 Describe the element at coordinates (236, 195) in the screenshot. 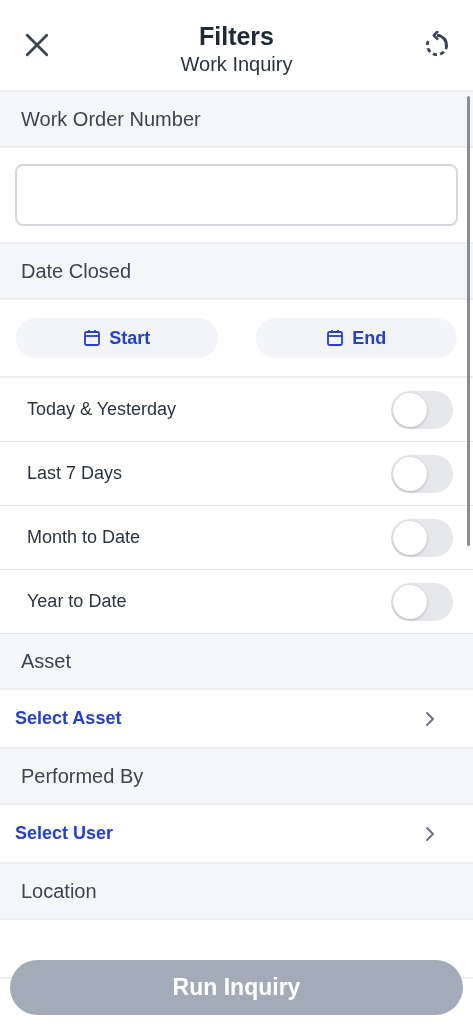

I see `input-field` at that location.